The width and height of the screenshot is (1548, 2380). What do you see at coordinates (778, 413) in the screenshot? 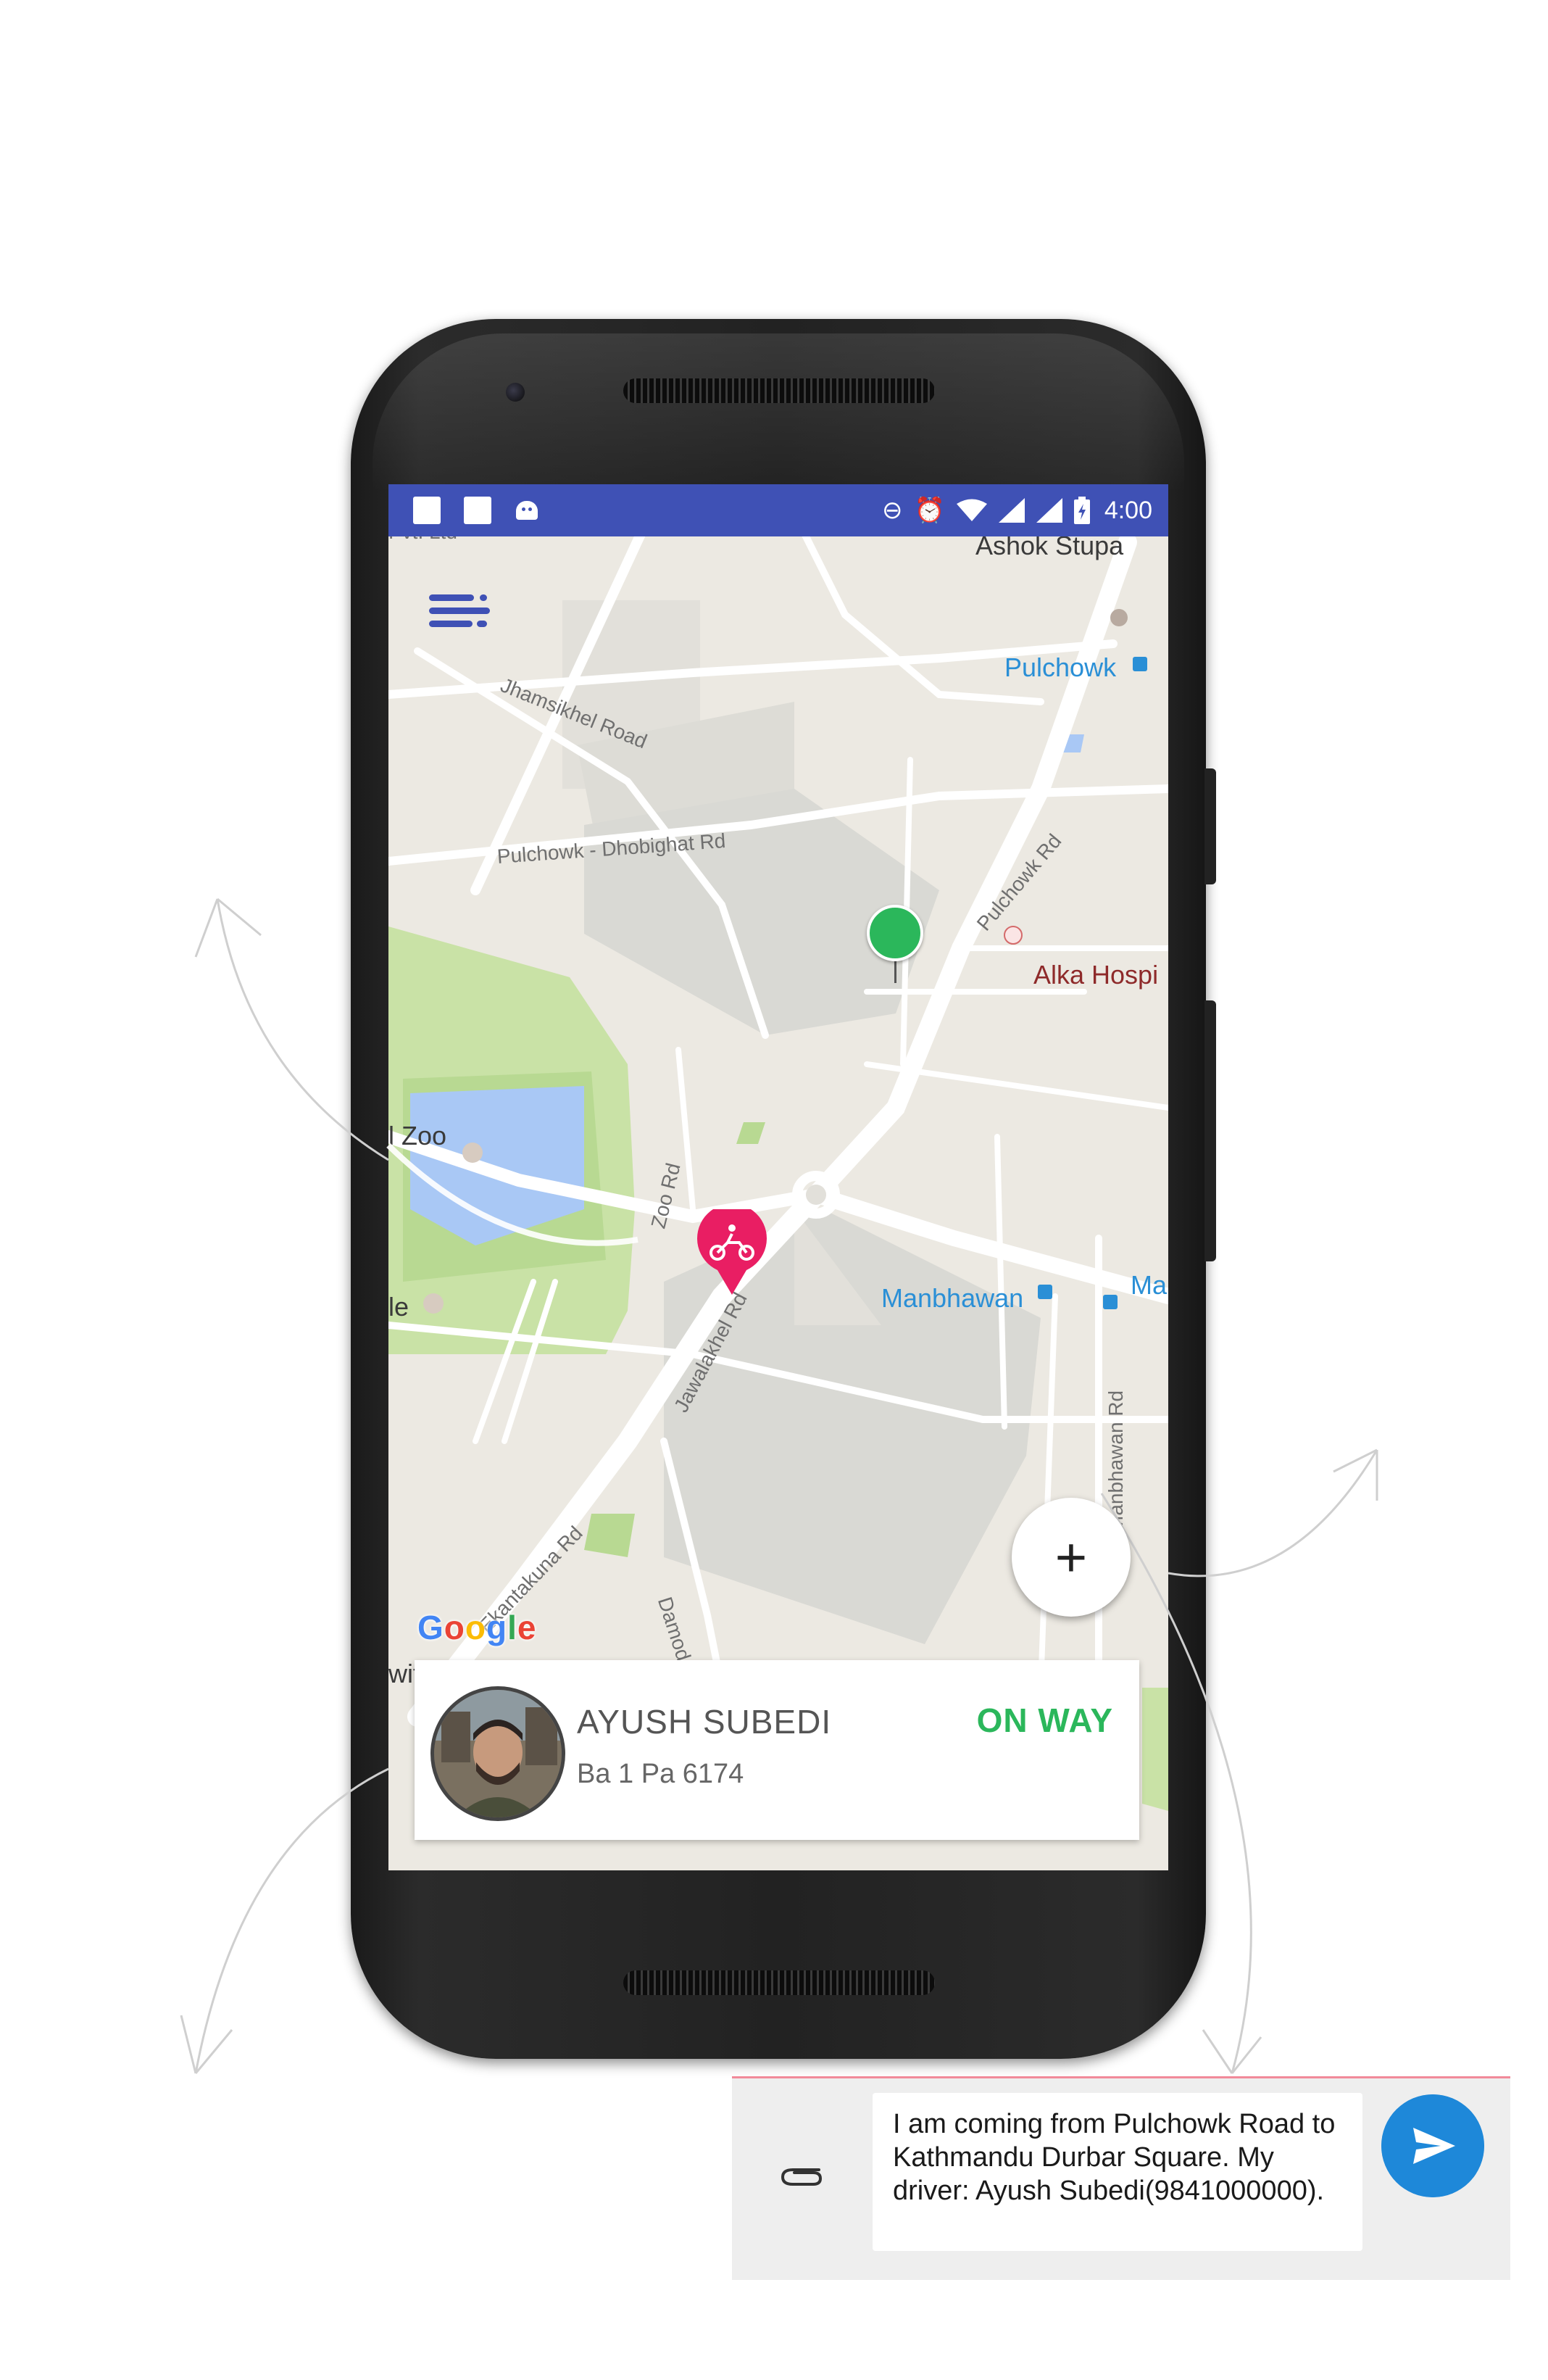
I see `phone-glare` at bounding box center [778, 413].